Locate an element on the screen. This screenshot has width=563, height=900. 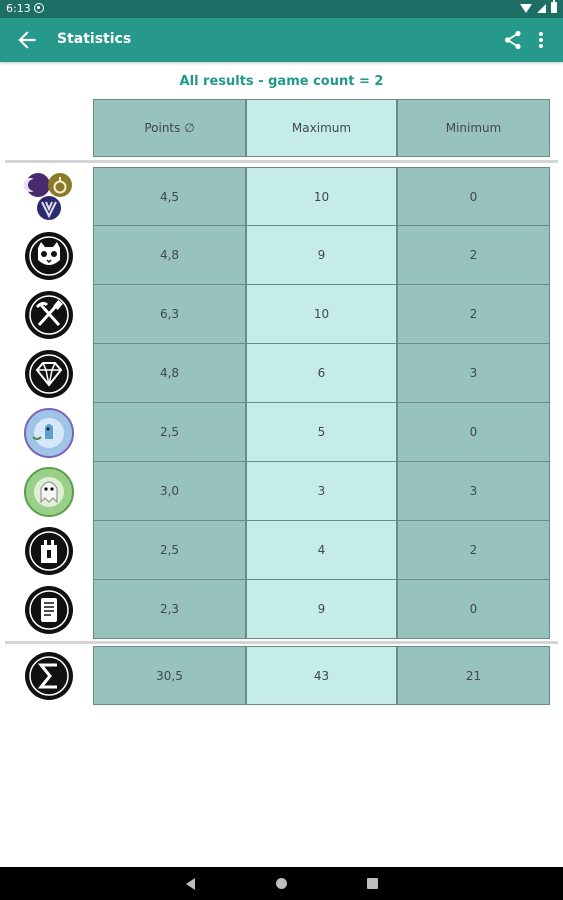
nav-home-icon is located at coordinates (281, 883).